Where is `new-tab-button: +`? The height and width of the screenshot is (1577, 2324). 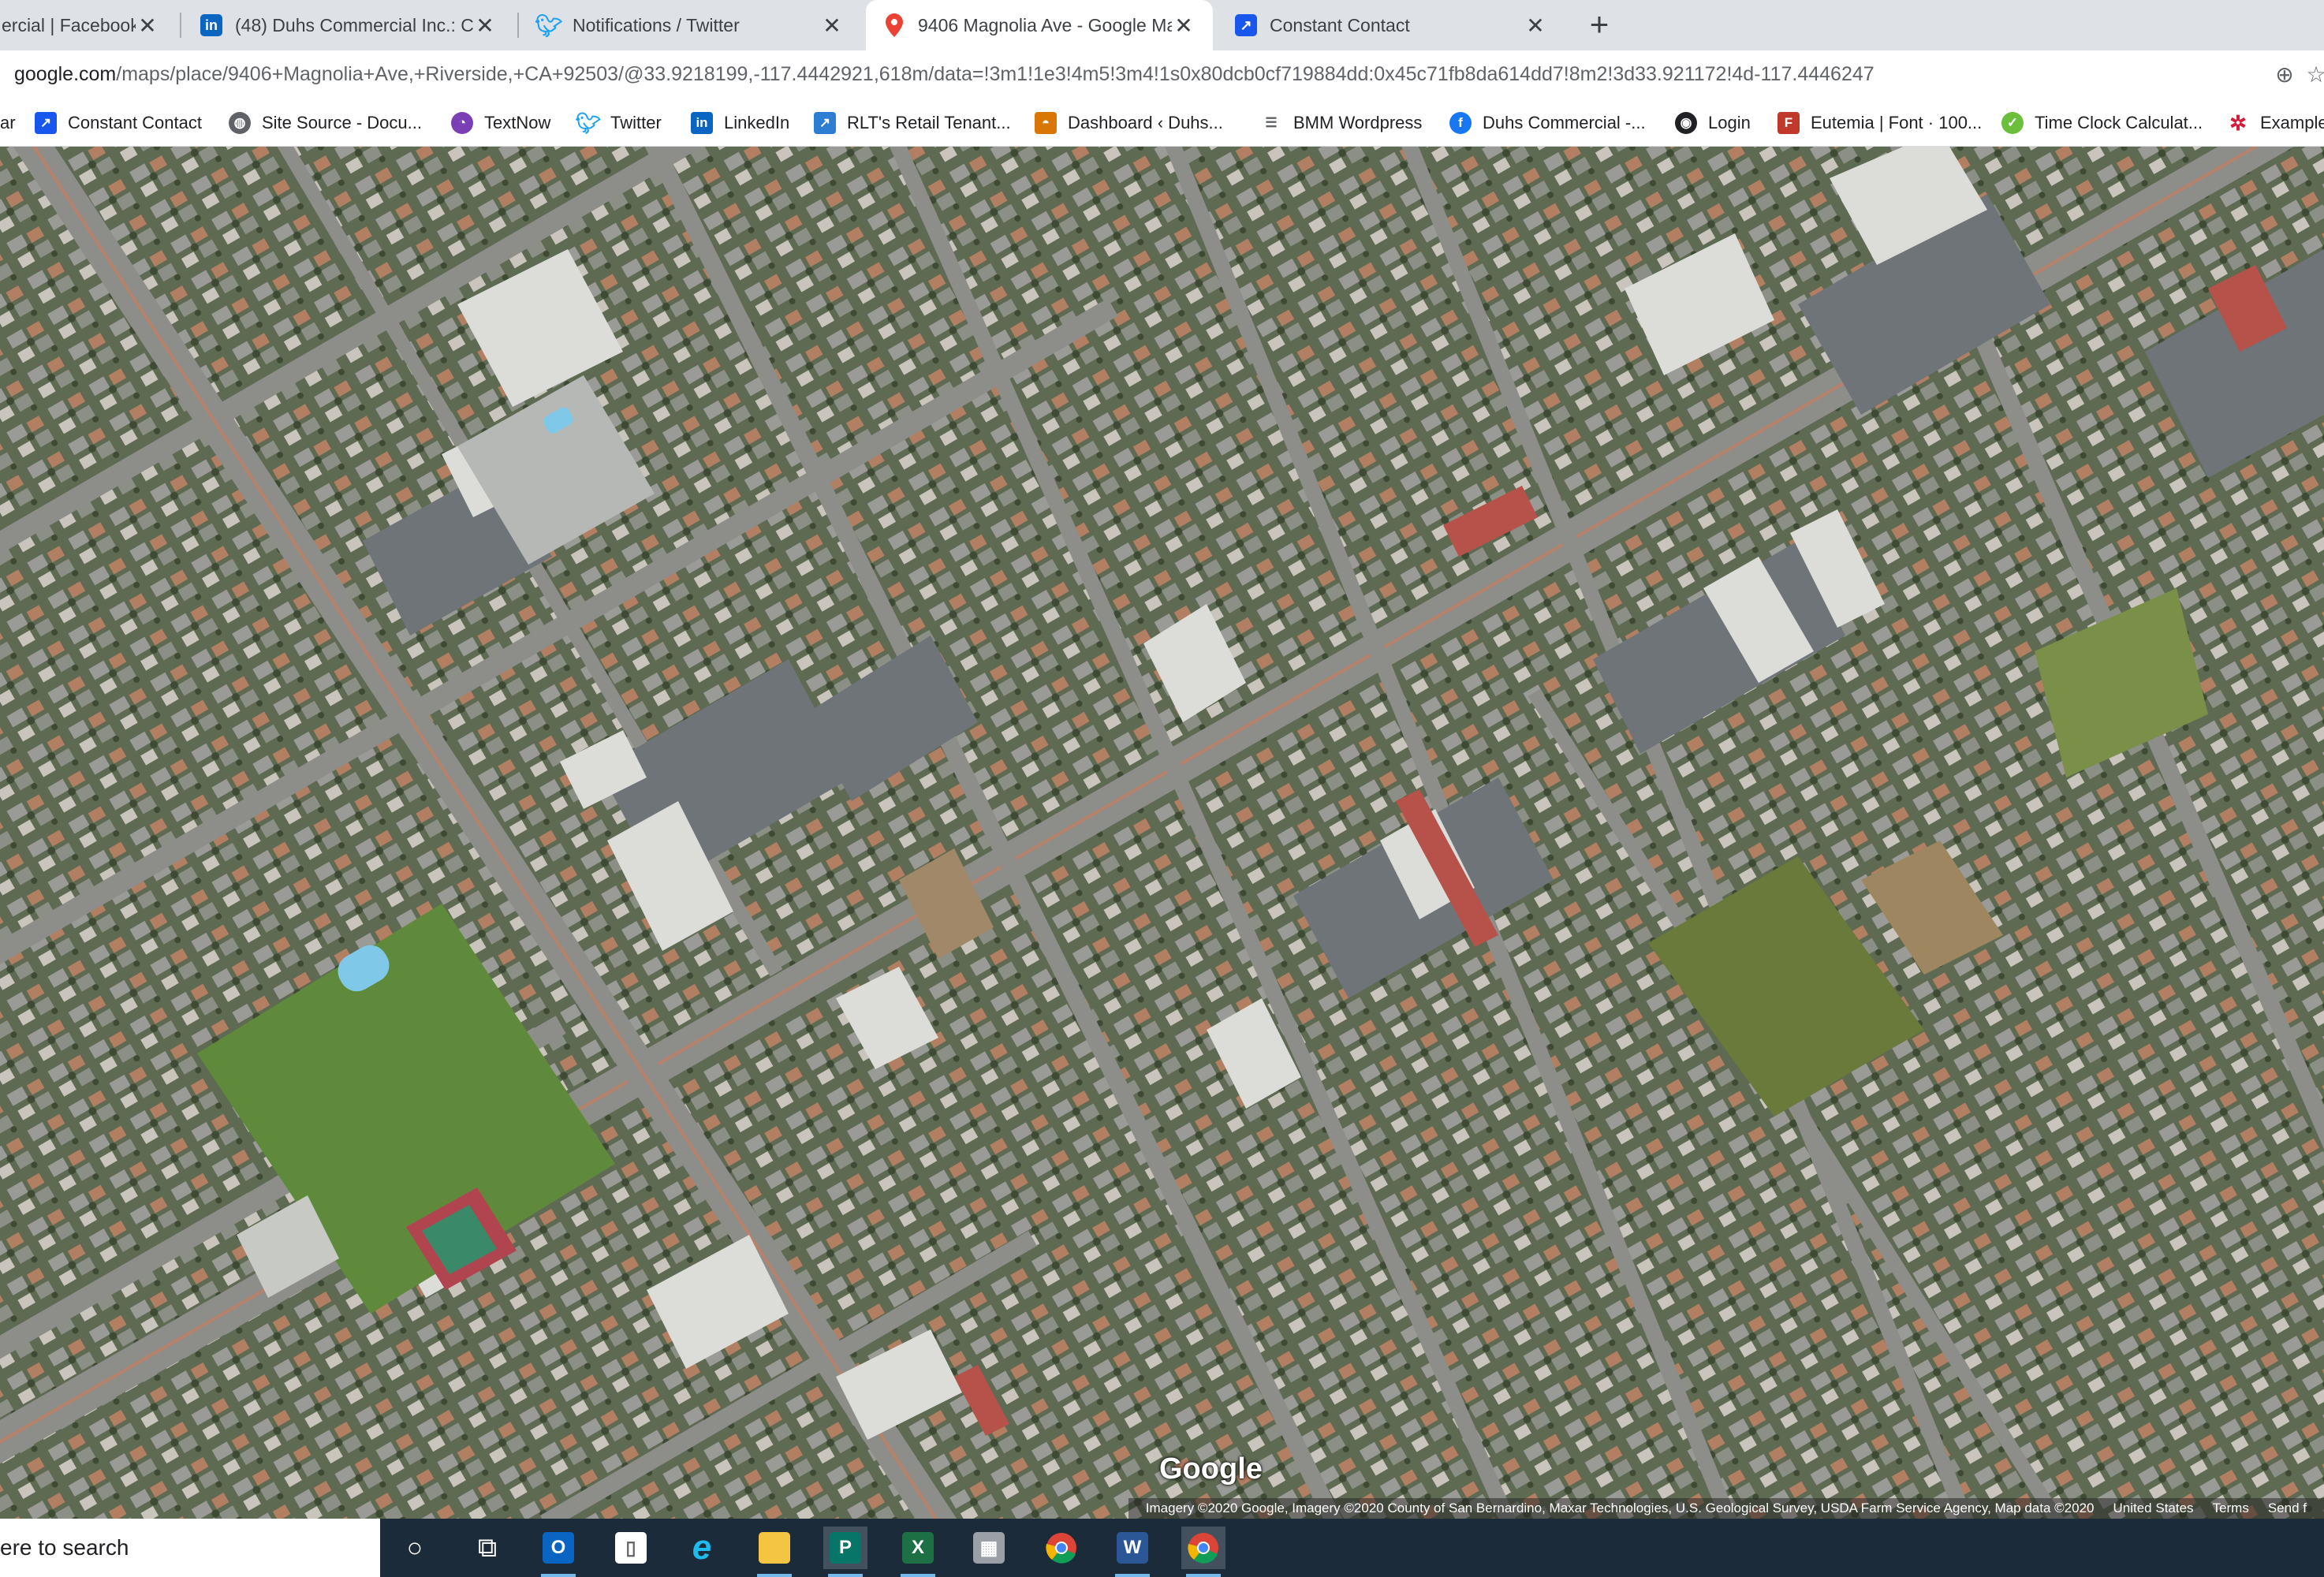
new-tab-button: + is located at coordinates (1599, 25).